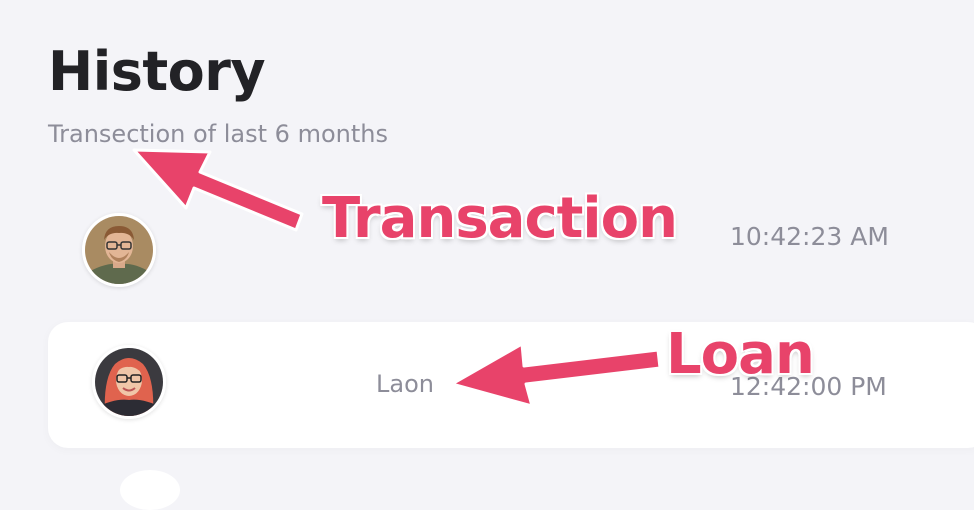 This screenshot has width=974, height=510. What do you see at coordinates (405, 384) in the screenshot?
I see `transaction-type: Laon` at bounding box center [405, 384].